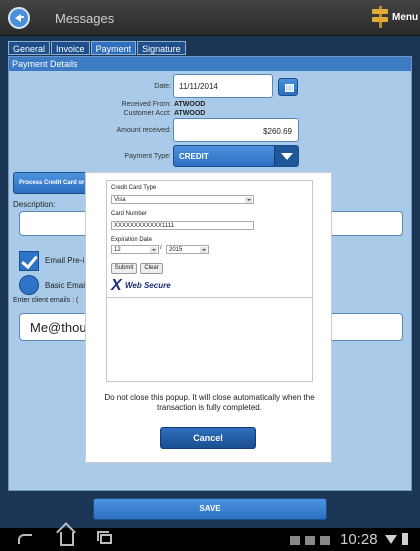  What do you see at coordinates (146, 104) in the screenshot?
I see `received-from-label: Received From:` at bounding box center [146, 104].